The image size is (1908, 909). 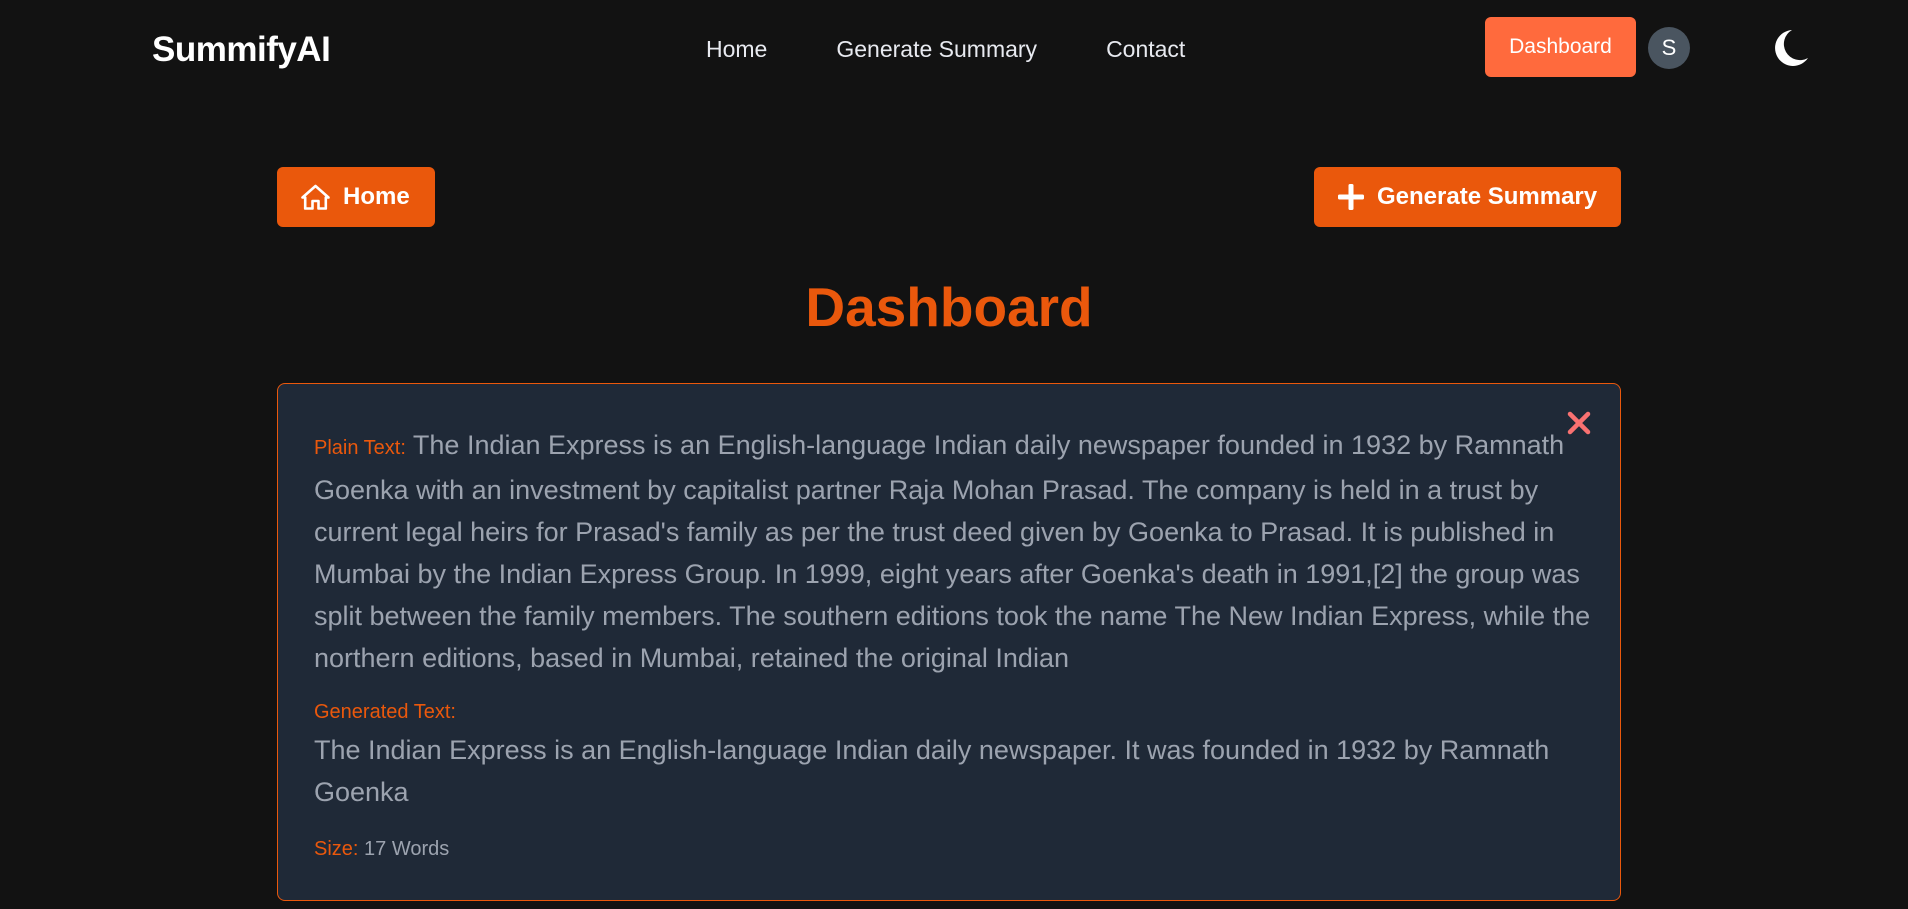 I want to click on nav-link-home: Home, so click(x=736, y=49).